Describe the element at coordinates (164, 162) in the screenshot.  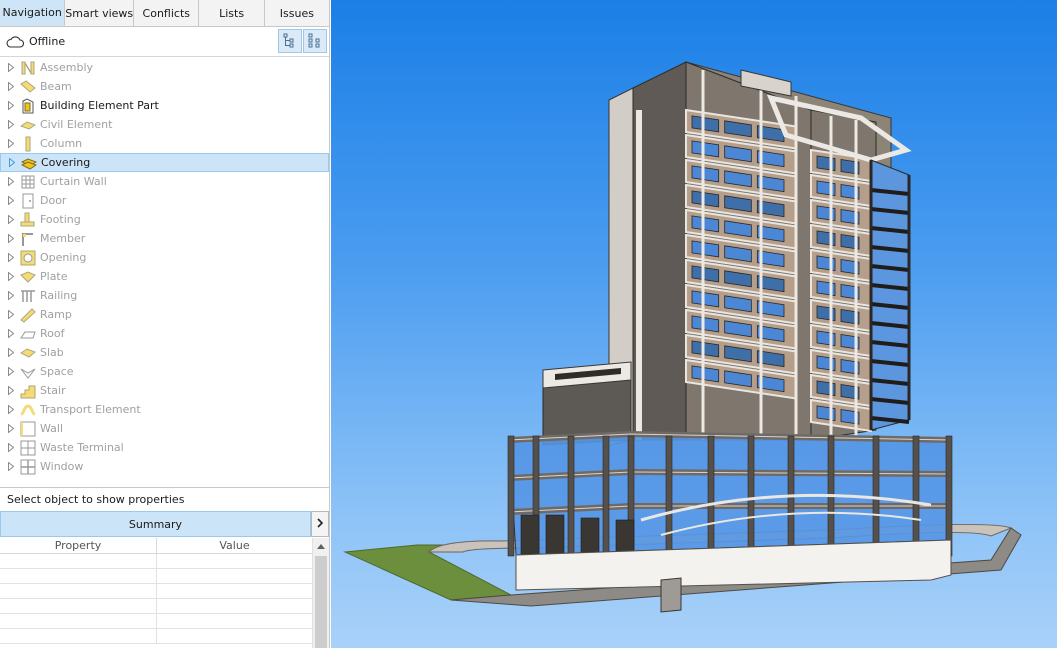
I see `tree-item-covering: Covering` at that location.